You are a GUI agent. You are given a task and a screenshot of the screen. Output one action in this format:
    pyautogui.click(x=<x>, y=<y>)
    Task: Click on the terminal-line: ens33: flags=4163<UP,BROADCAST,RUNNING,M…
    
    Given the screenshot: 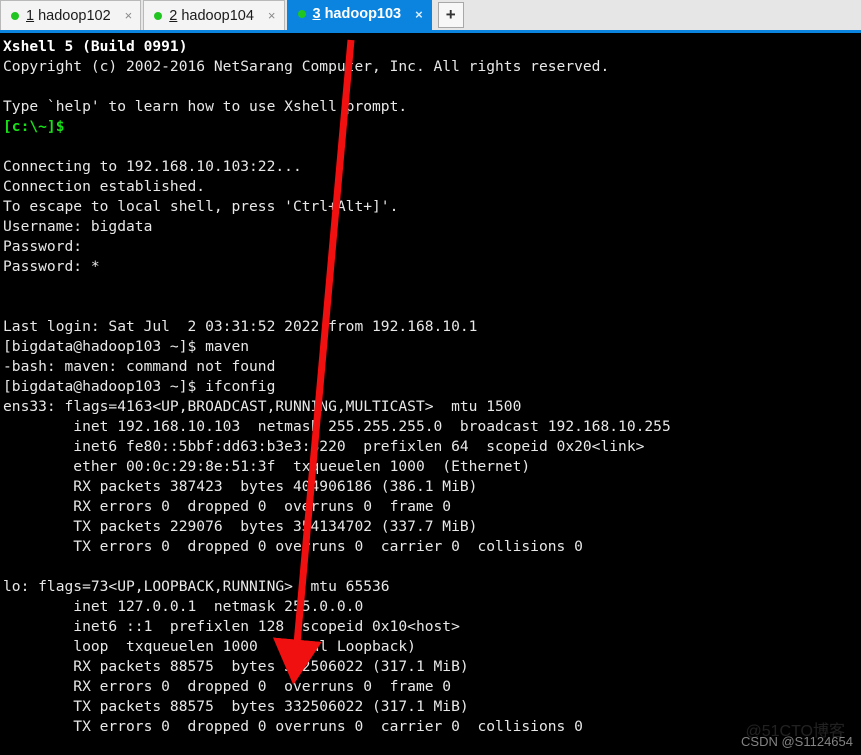 What is the action you would take?
    pyautogui.click(x=262, y=406)
    